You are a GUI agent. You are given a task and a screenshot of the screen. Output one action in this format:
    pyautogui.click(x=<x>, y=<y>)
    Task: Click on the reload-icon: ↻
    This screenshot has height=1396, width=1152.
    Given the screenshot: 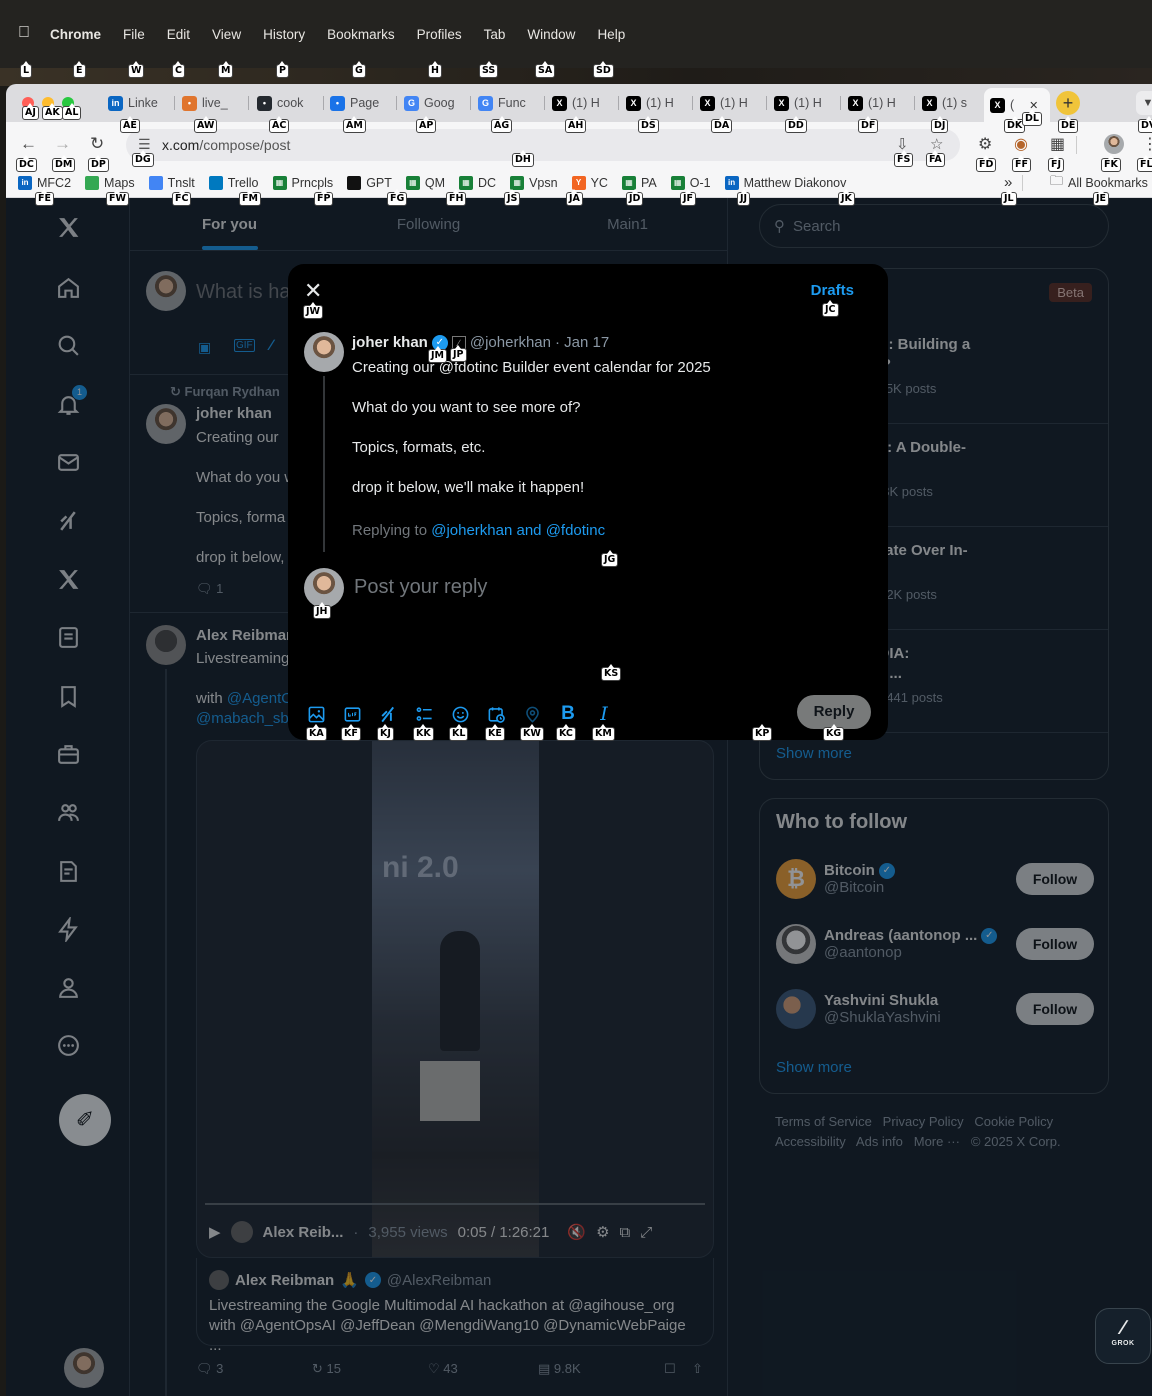 What is the action you would take?
    pyautogui.click(x=97, y=144)
    